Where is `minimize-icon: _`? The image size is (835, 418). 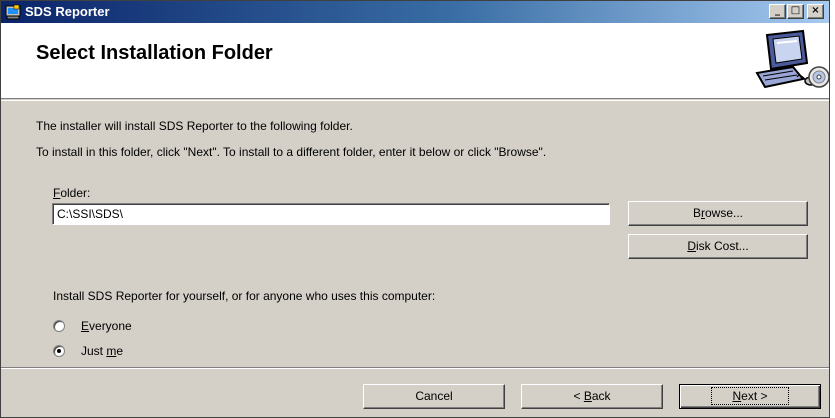
minimize-icon: _ is located at coordinates (777, 10).